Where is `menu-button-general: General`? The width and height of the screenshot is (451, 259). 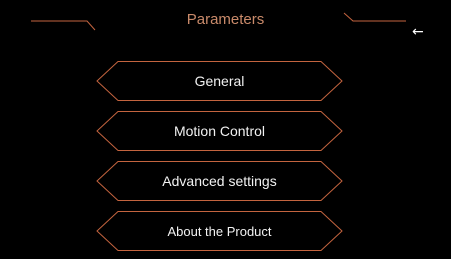 menu-button-general: General is located at coordinates (219, 81).